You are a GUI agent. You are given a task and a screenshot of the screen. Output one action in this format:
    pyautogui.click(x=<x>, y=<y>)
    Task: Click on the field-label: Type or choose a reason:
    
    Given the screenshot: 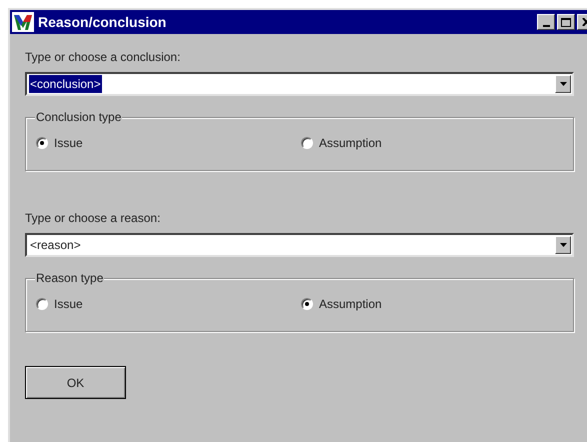 What is the action you would take?
    pyautogui.click(x=93, y=217)
    